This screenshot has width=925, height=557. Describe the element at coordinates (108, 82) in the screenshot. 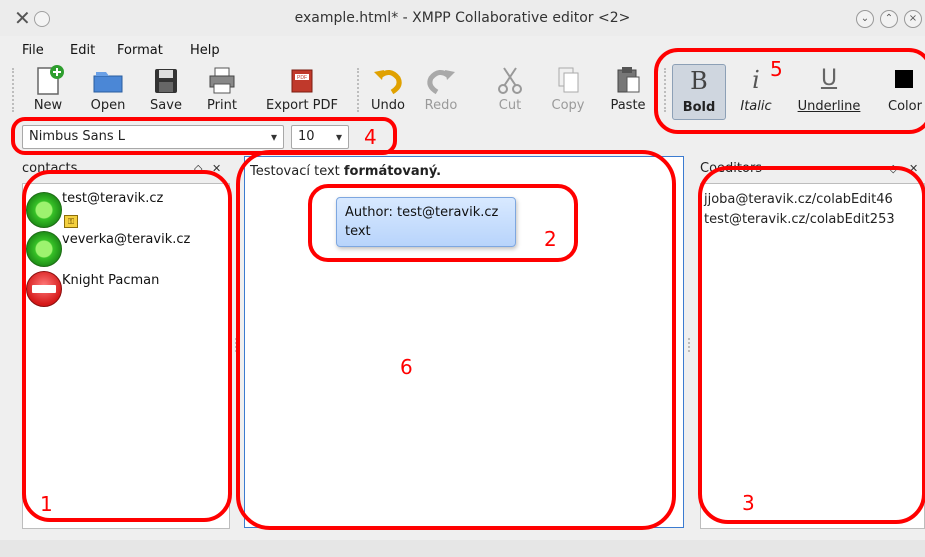

I see `open-folder-icon` at that location.